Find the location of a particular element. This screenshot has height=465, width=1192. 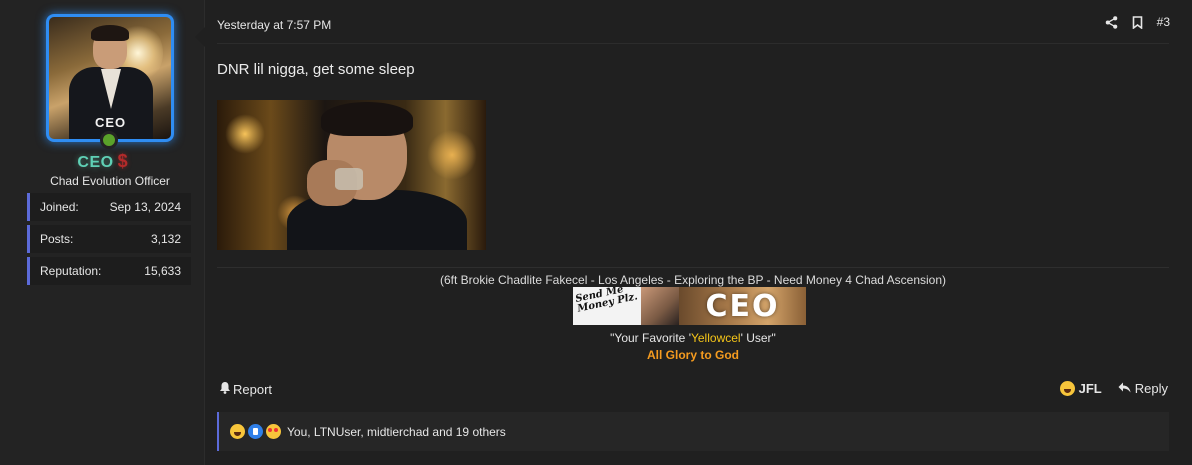

stat-value: Sep 13, 2024 is located at coordinates (145, 207).